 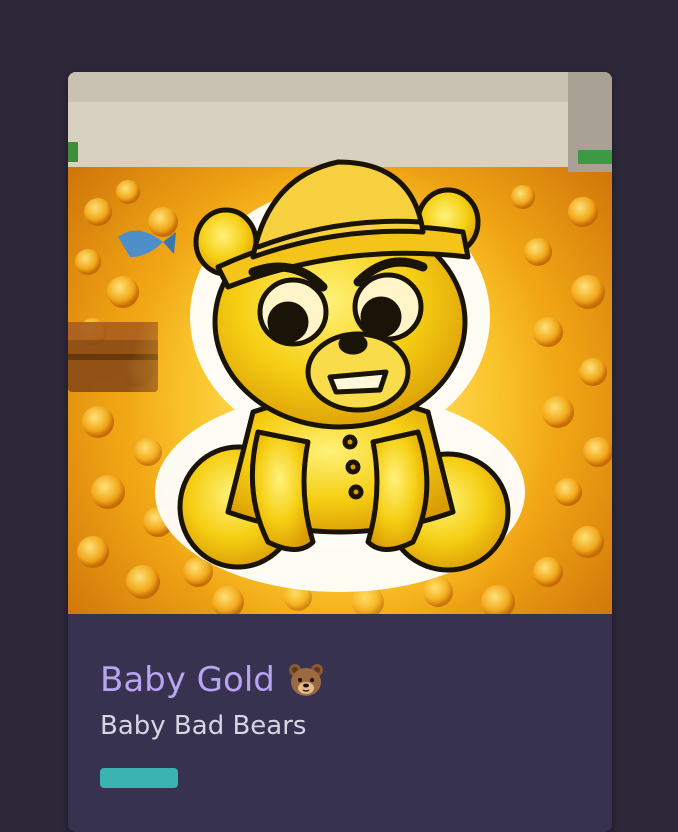 I want to click on status-badge, so click(x=139, y=778).